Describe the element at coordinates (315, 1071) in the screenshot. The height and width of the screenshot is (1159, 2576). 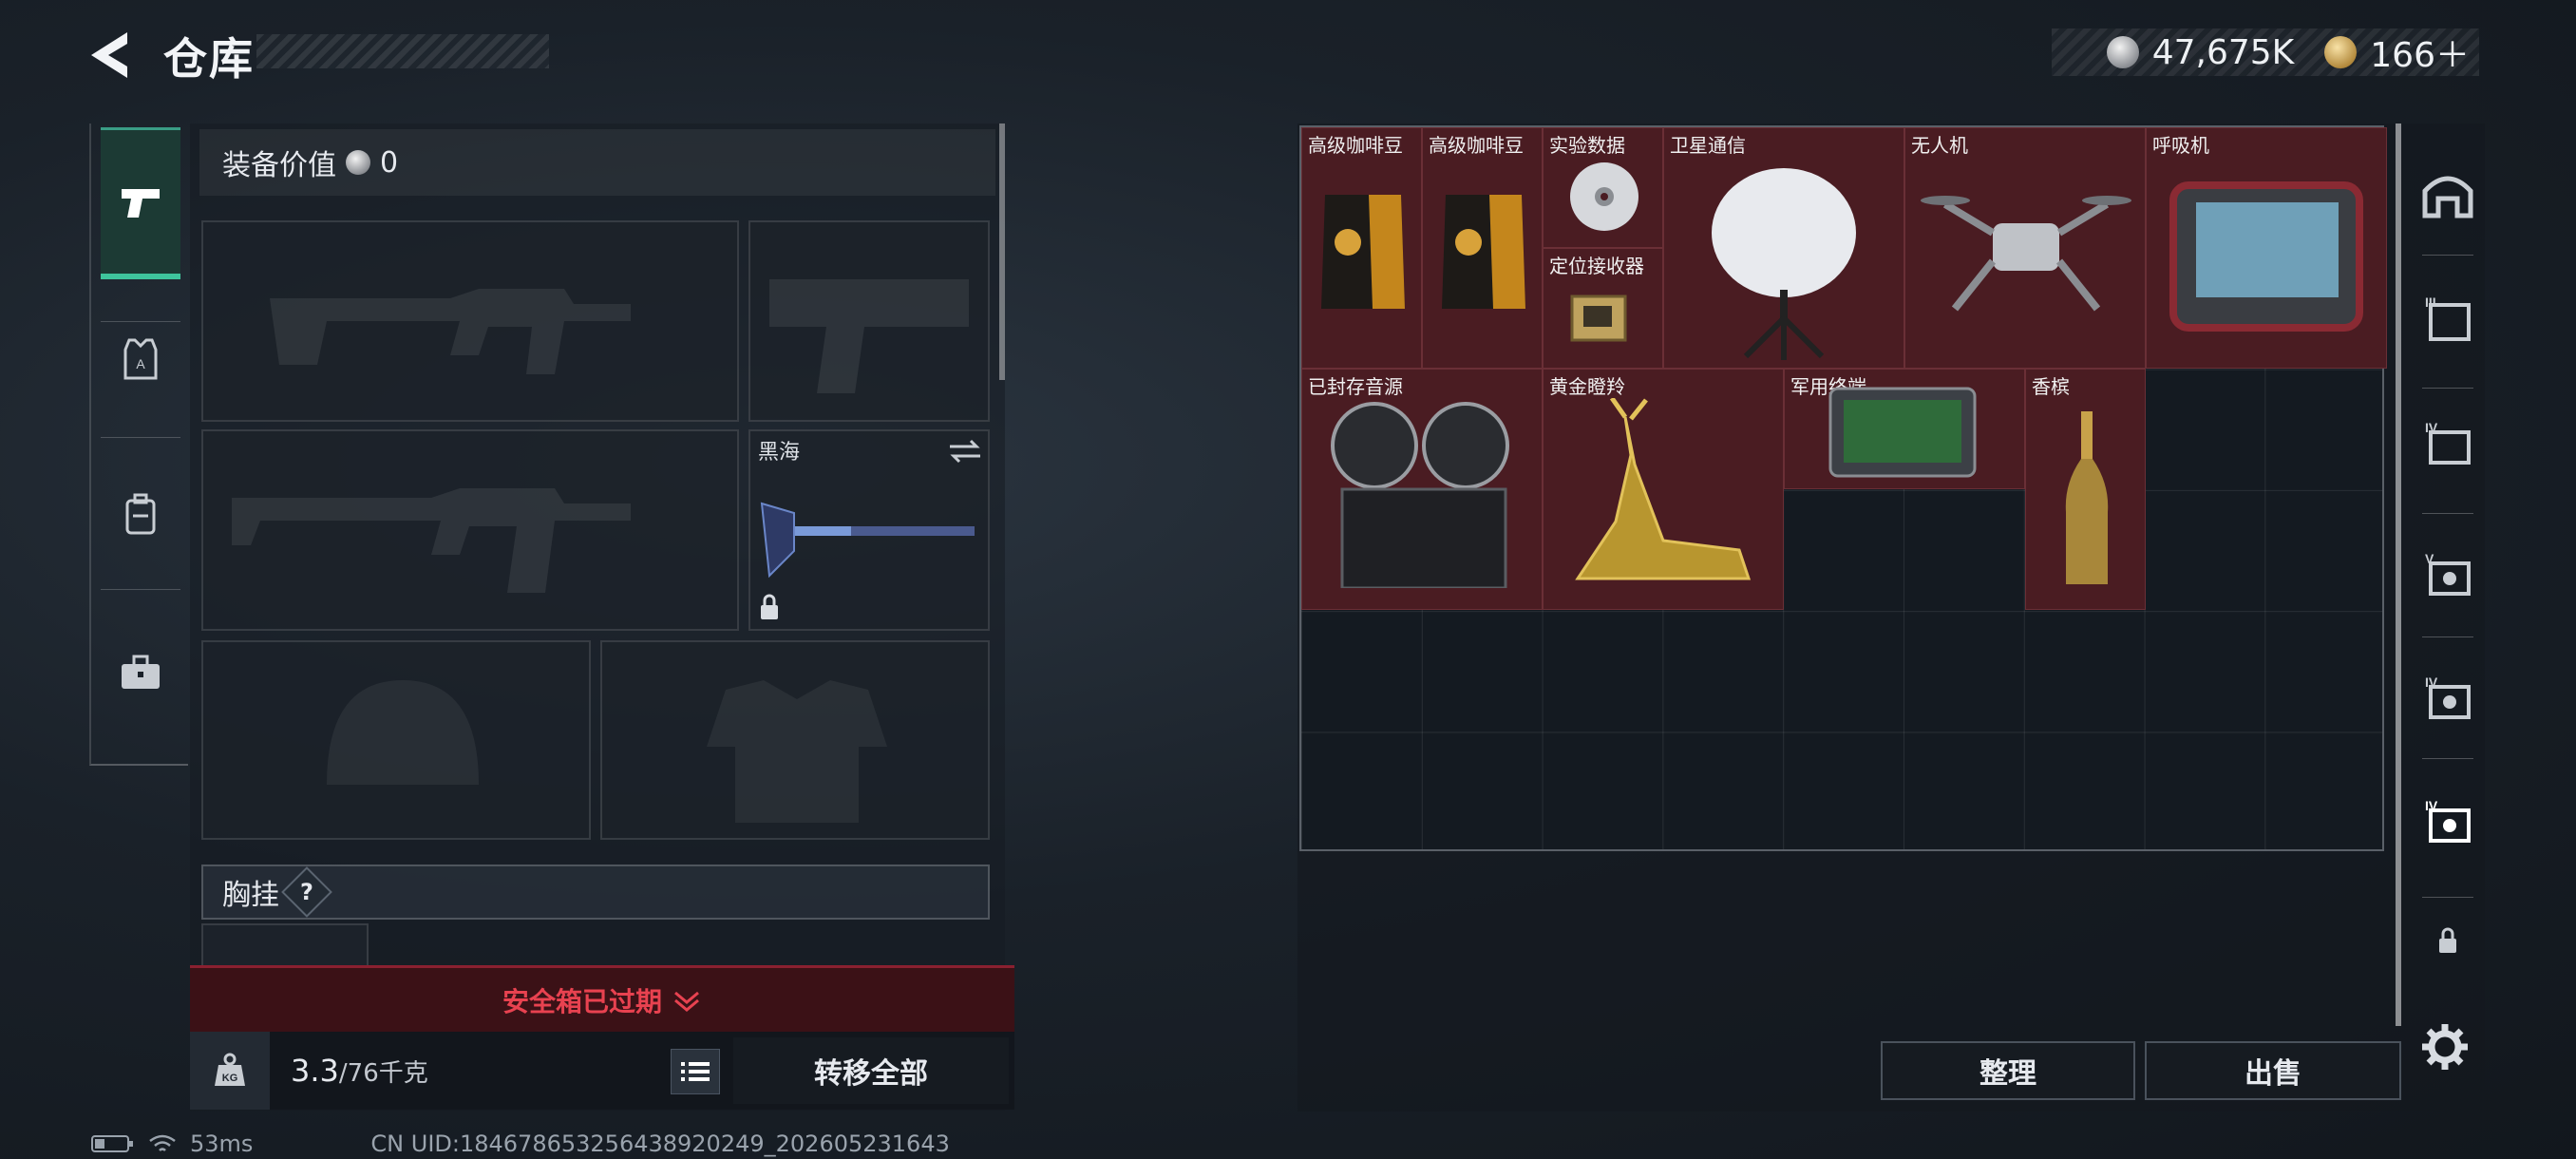
I see `weight-current: 3.3` at that location.